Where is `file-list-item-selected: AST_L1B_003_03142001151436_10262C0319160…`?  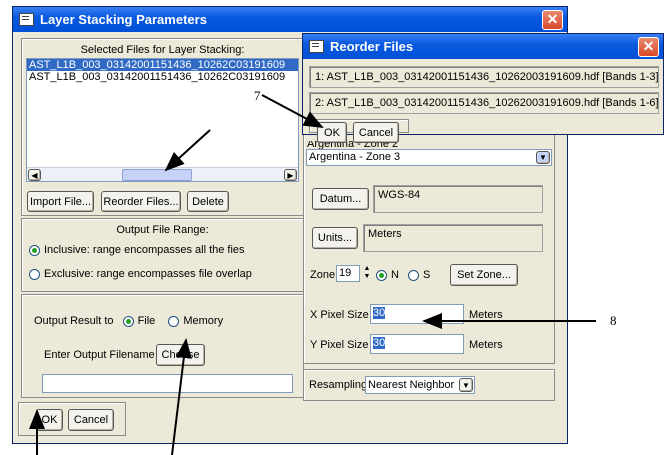
file-list-item-selected: AST_L1B_003_03142001151436_10262C0319160… is located at coordinates (162, 65).